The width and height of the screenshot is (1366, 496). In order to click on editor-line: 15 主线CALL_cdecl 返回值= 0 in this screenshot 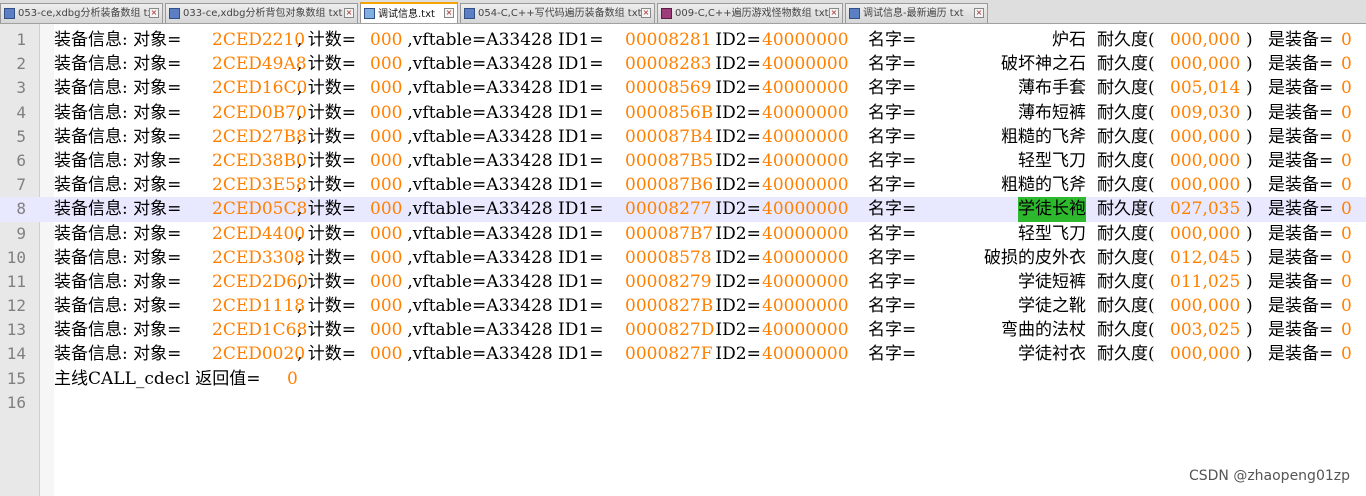, I will do `click(683, 379)`.